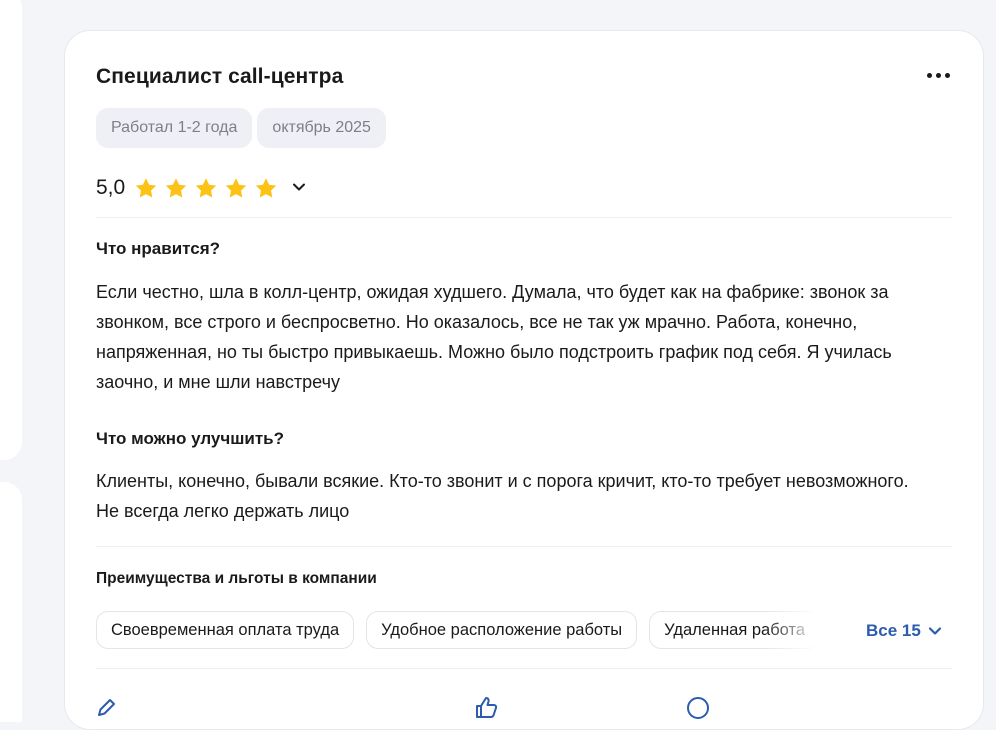 The image size is (996, 730). I want to click on rating-expand-chevron-down-icon, so click(299, 188).